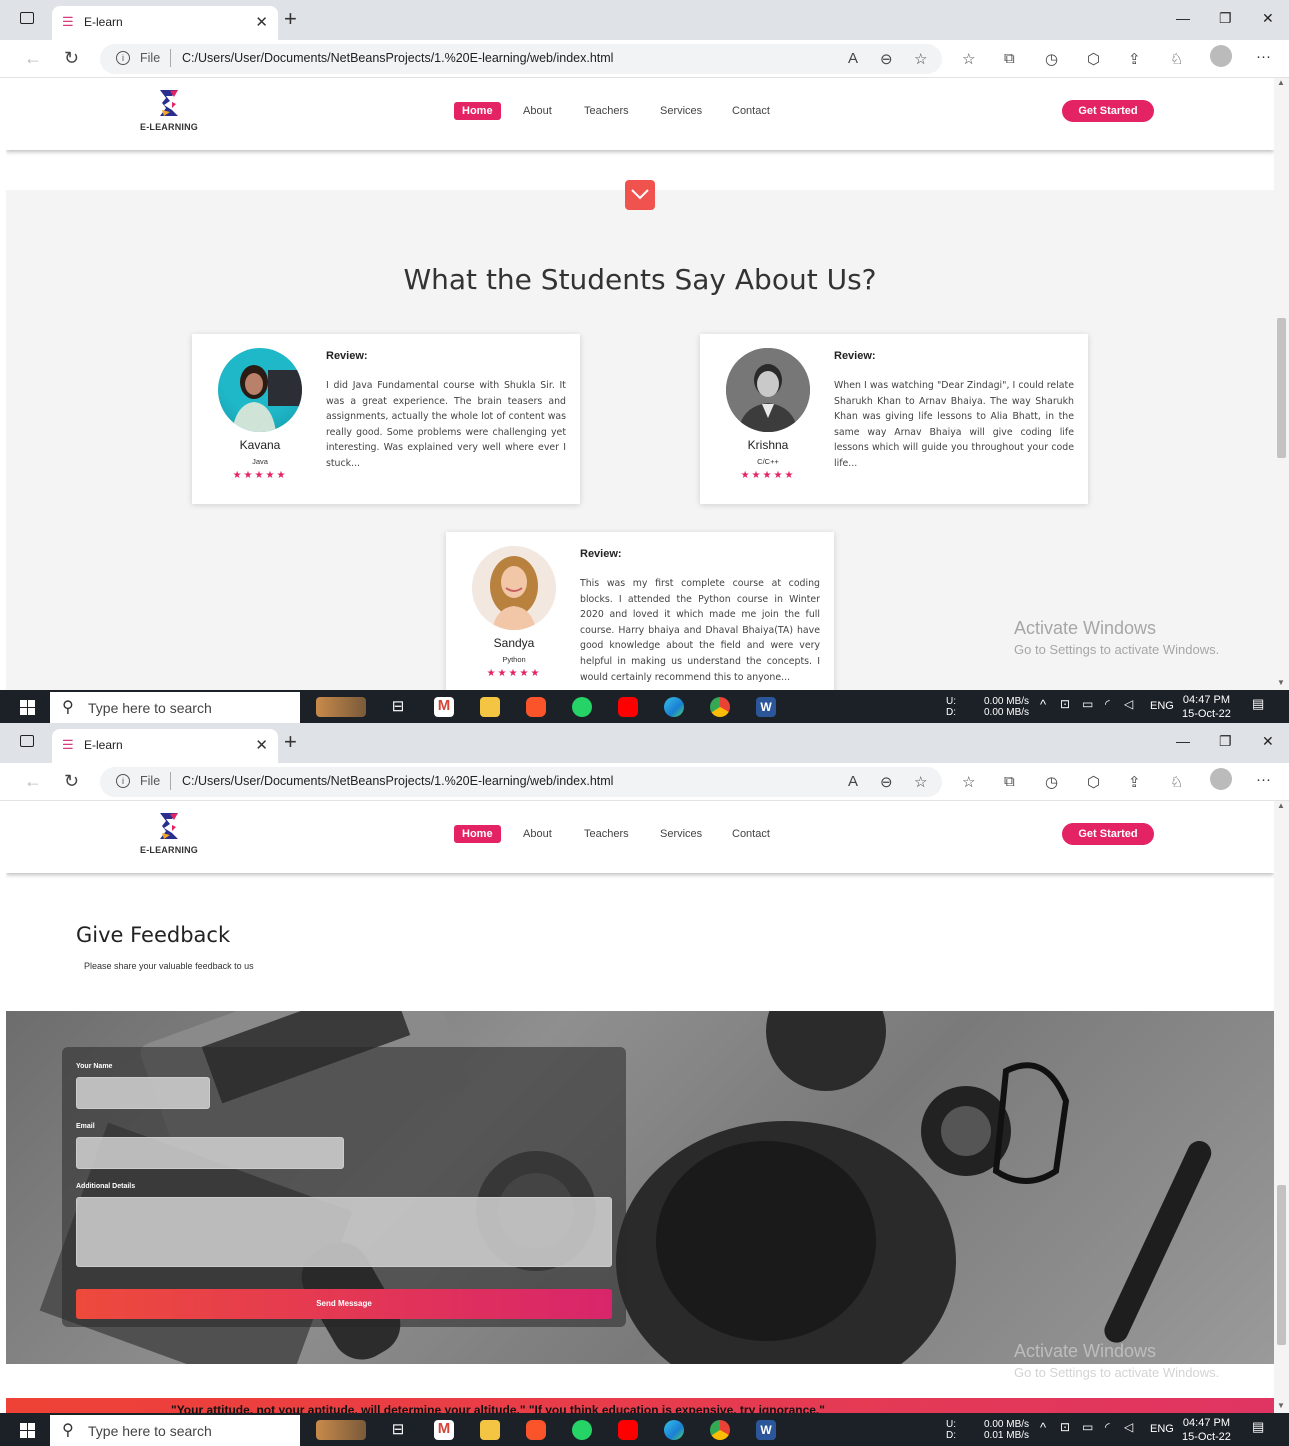 This screenshot has height=1446, width=1289. I want to click on close-tab-icon: ✕, so click(261, 22).